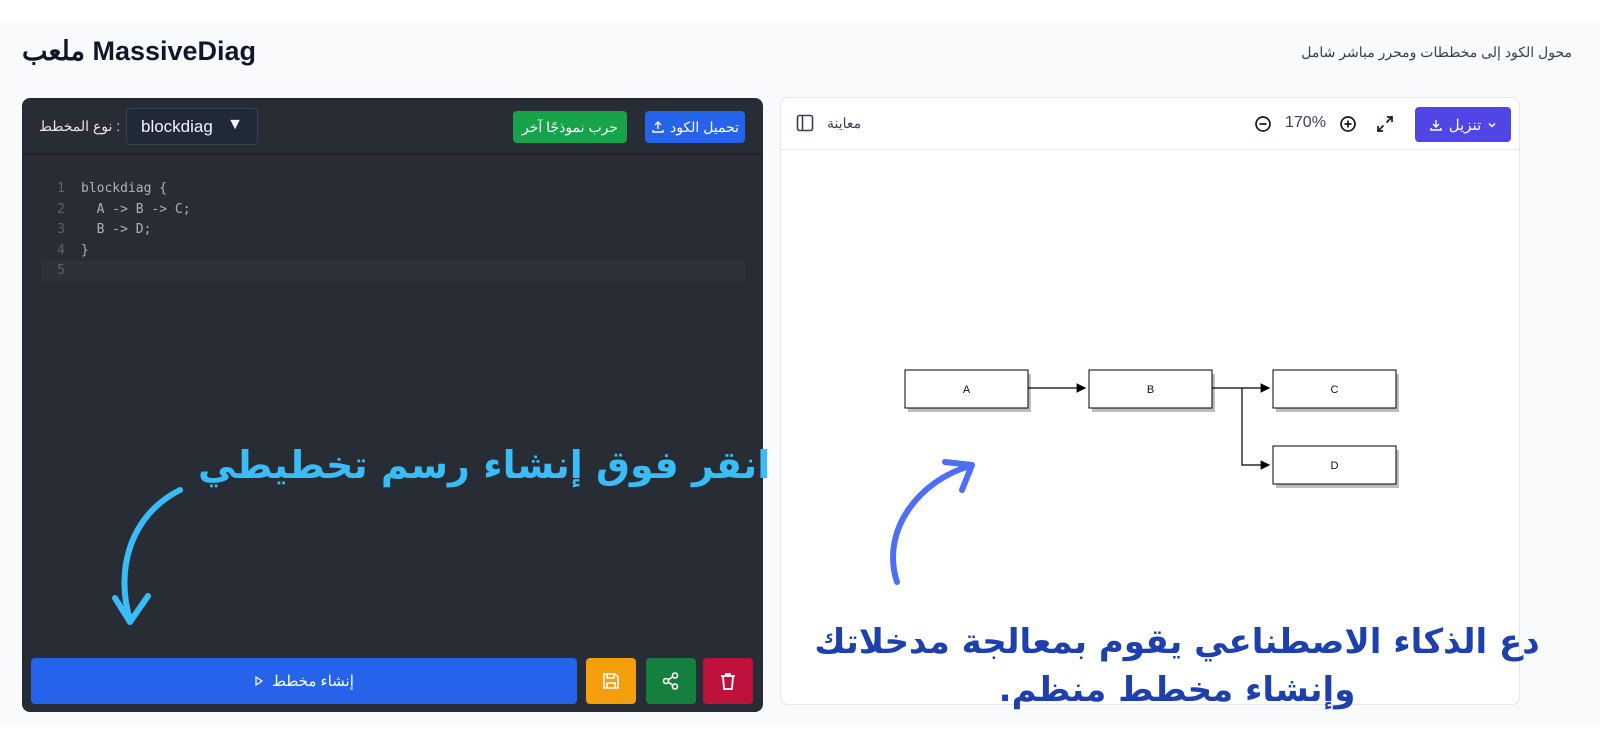 The height and width of the screenshot is (750, 1600). I want to click on curved-arrow-right, so click(931, 524).